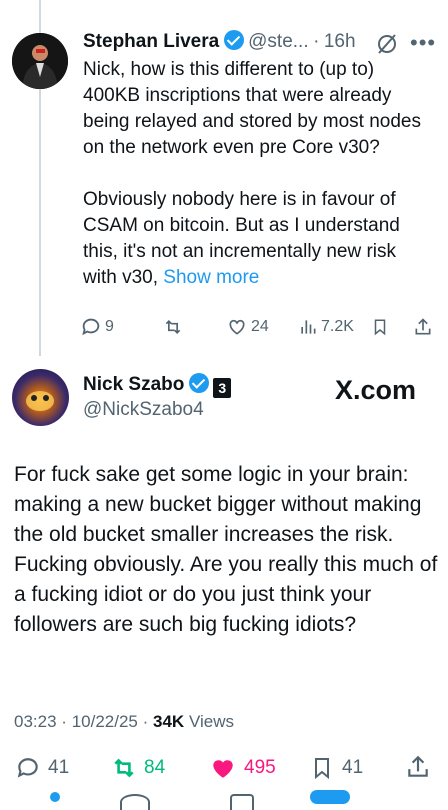 The image size is (448, 810). I want to click on repost-count: 84, so click(155, 767).